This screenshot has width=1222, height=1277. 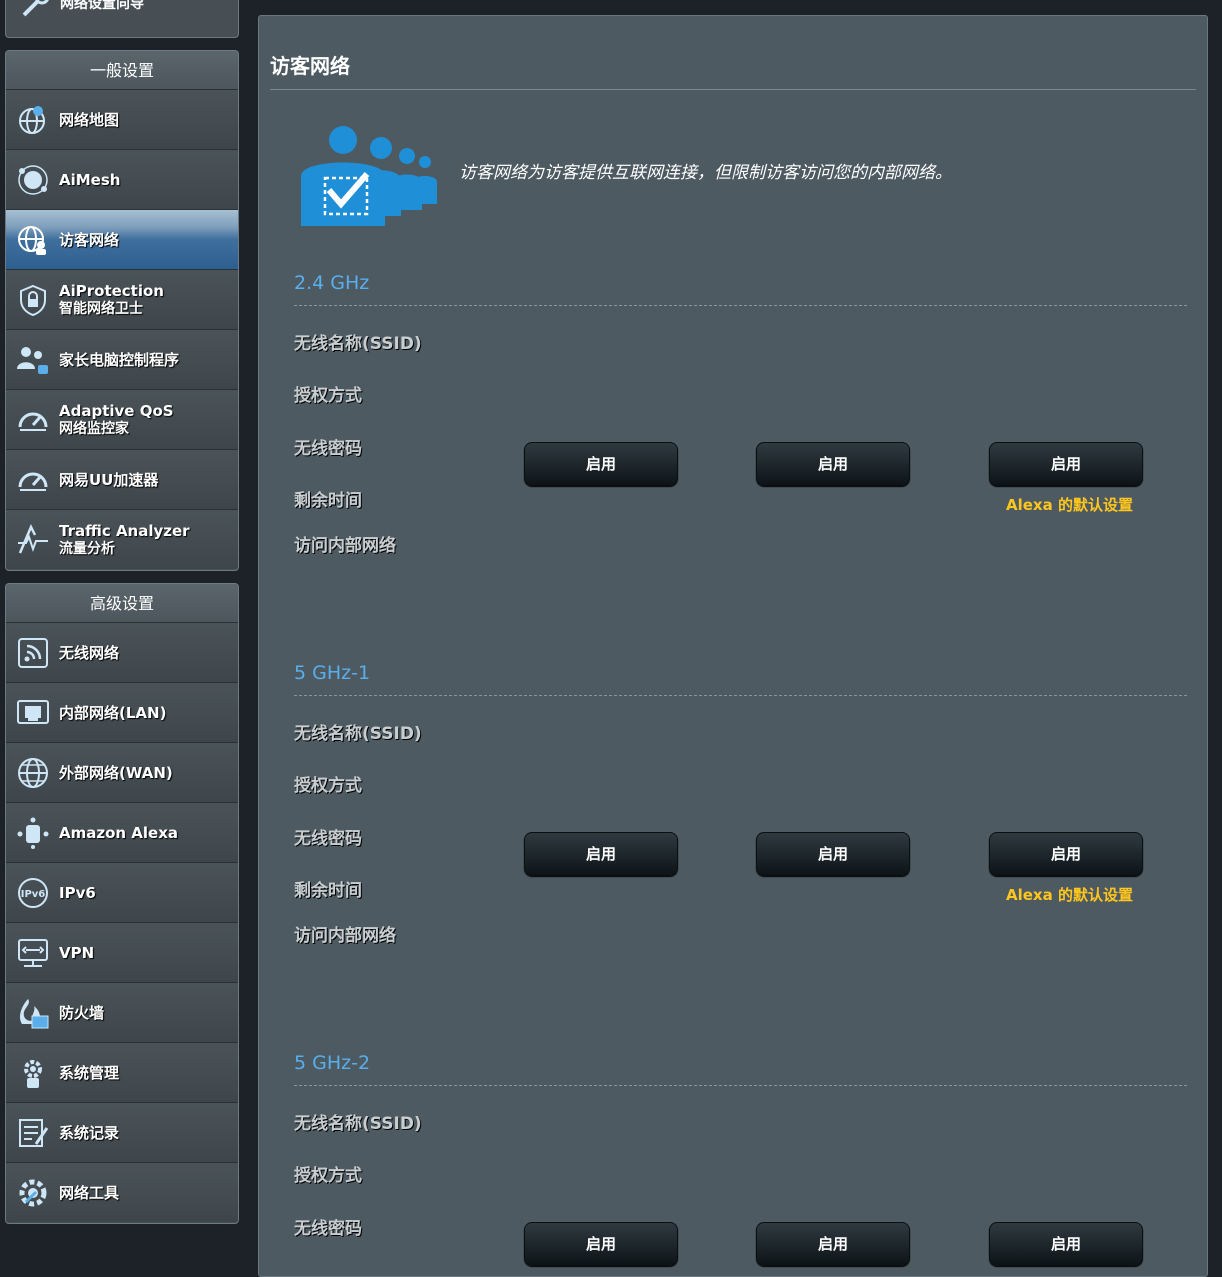 I want to click on sidebar-item-label: Adaptive QoS, so click(x=116, y=410).